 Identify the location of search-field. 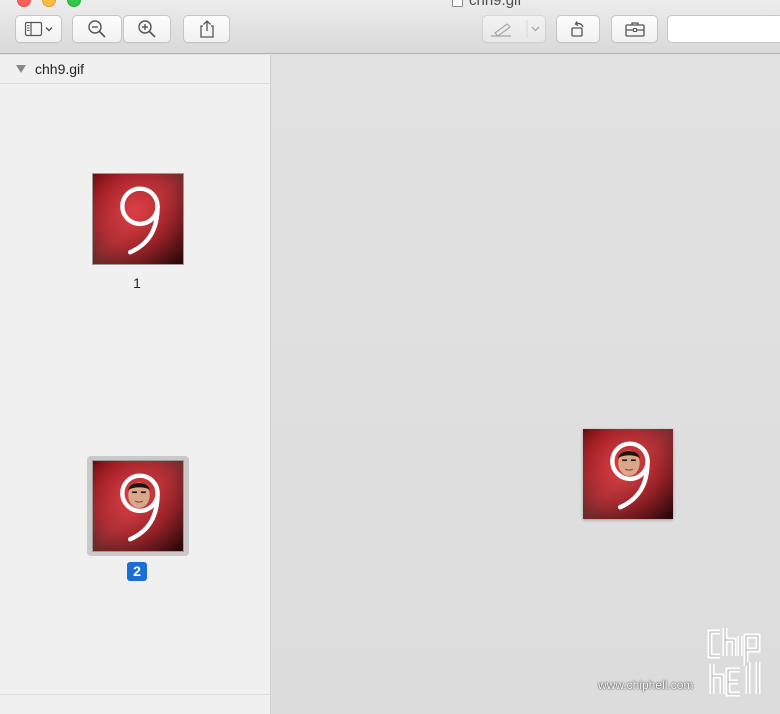
(723, 29).